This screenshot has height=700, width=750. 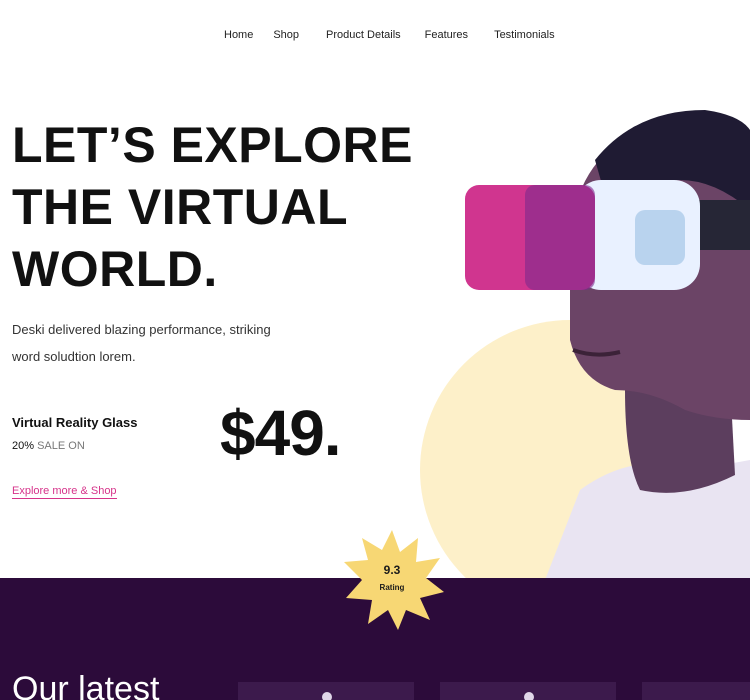 I want to click on nav-product-details: Product Details, so click(x=363, y=35).